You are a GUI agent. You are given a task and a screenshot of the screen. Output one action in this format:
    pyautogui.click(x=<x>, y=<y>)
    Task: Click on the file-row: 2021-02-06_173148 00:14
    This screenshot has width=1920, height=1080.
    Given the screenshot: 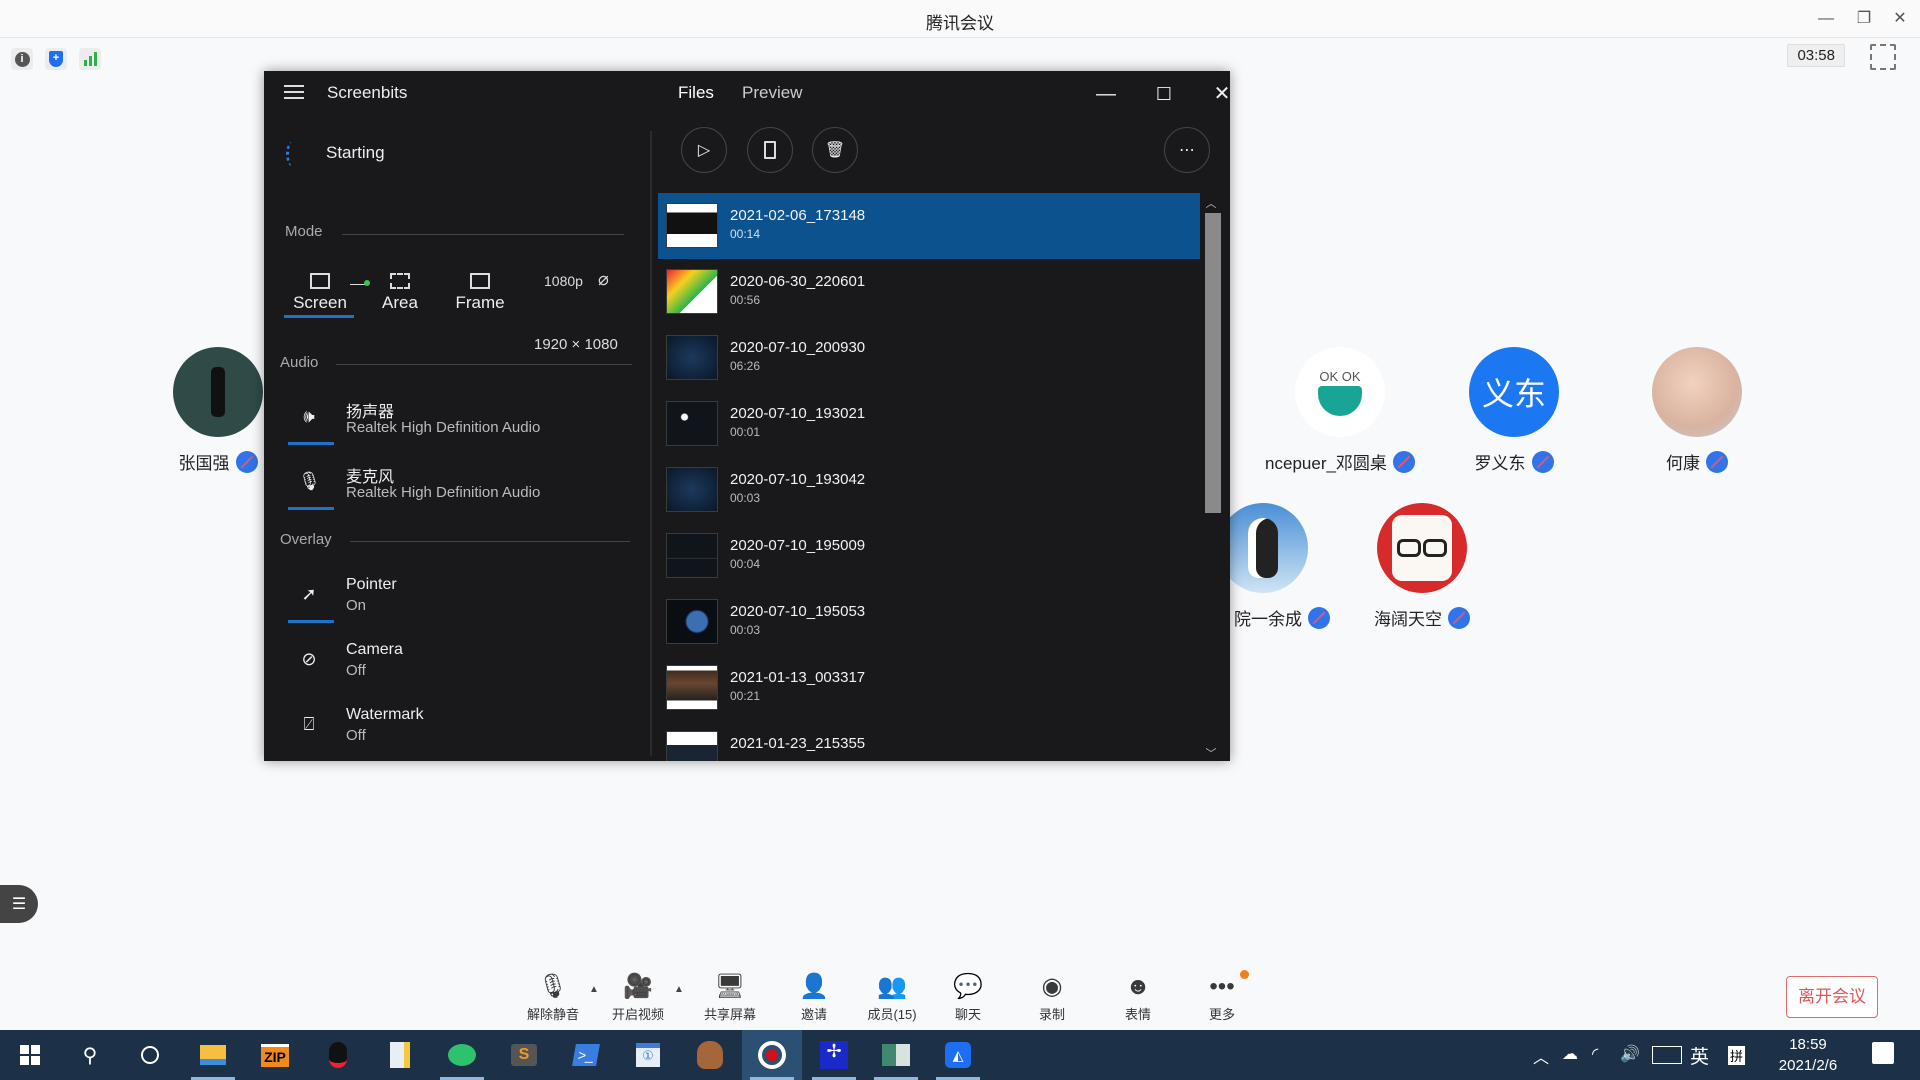 What is the action you would take?
    pyautogui.click(x=929, y=226)
    